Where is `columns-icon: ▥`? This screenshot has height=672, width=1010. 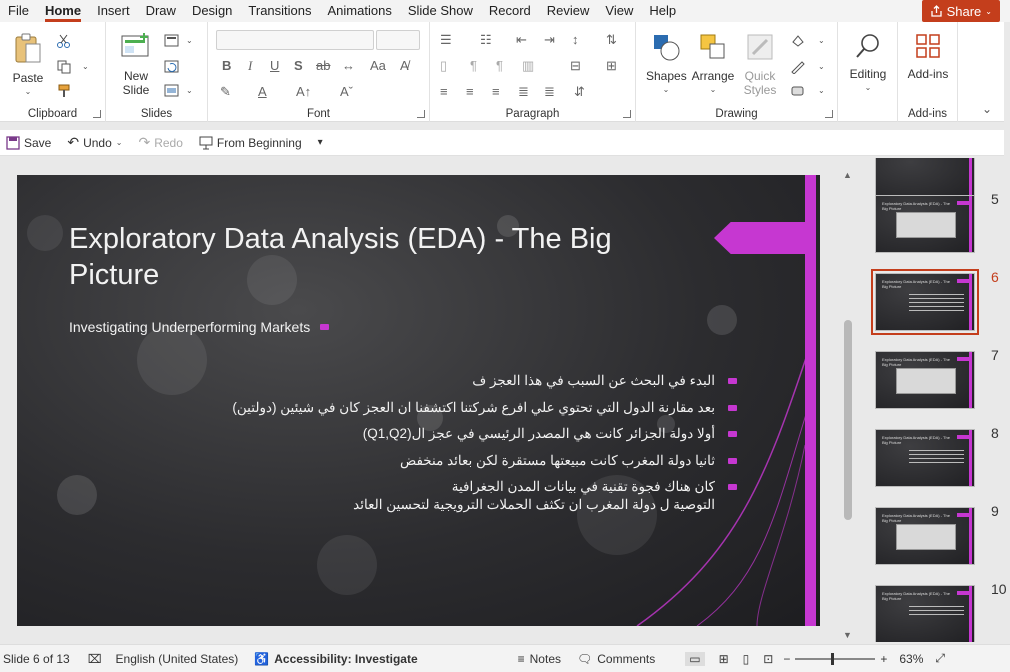 columns-icon: ▥ is located at coordinates (528, 66).